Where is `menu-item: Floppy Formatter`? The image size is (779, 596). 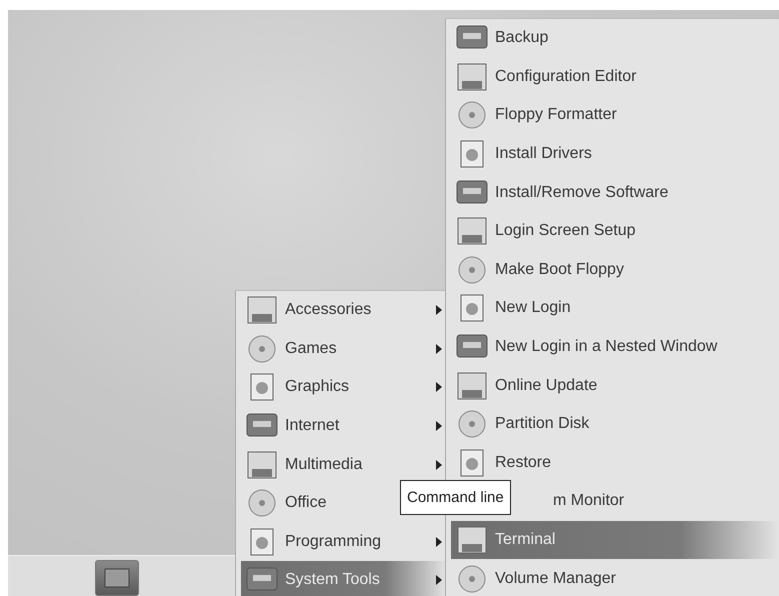 menu-item: Floppy Formatter is located at coordinates (615, 115).